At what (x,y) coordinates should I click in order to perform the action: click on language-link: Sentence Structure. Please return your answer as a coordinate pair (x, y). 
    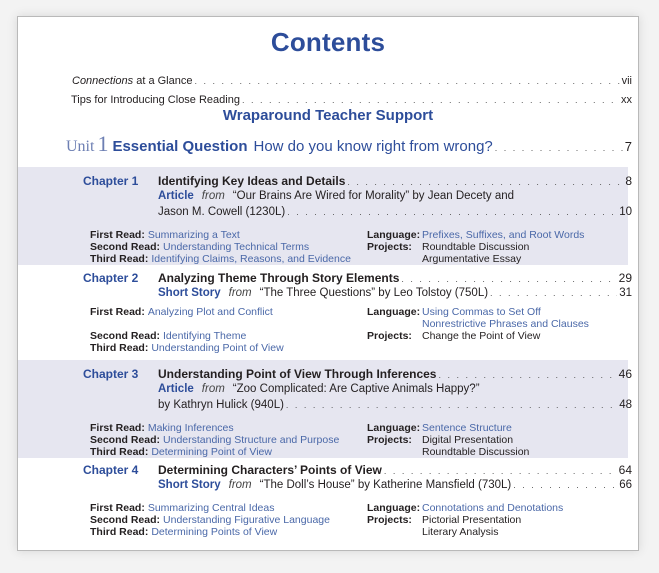
    Looking at the image, I should click on (467, 428).